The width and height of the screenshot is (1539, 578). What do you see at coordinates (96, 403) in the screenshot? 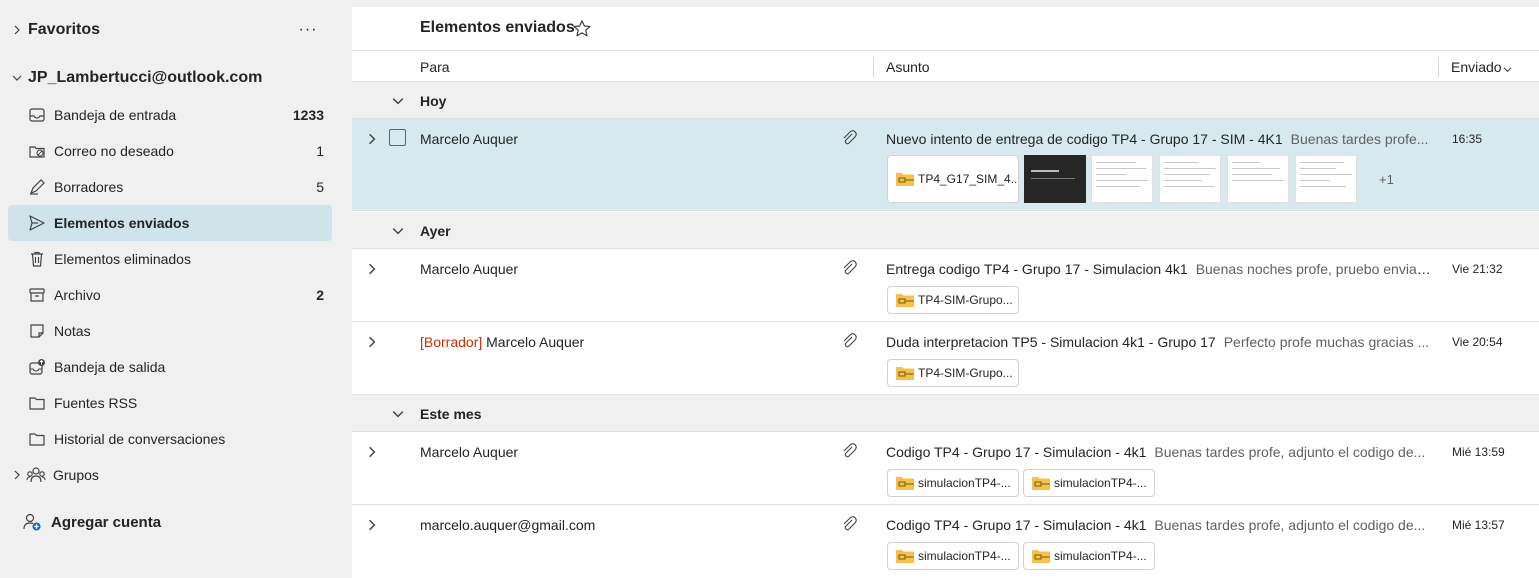
I see `folder-label: Fuentes RSS` at bounding box center [96, 403].